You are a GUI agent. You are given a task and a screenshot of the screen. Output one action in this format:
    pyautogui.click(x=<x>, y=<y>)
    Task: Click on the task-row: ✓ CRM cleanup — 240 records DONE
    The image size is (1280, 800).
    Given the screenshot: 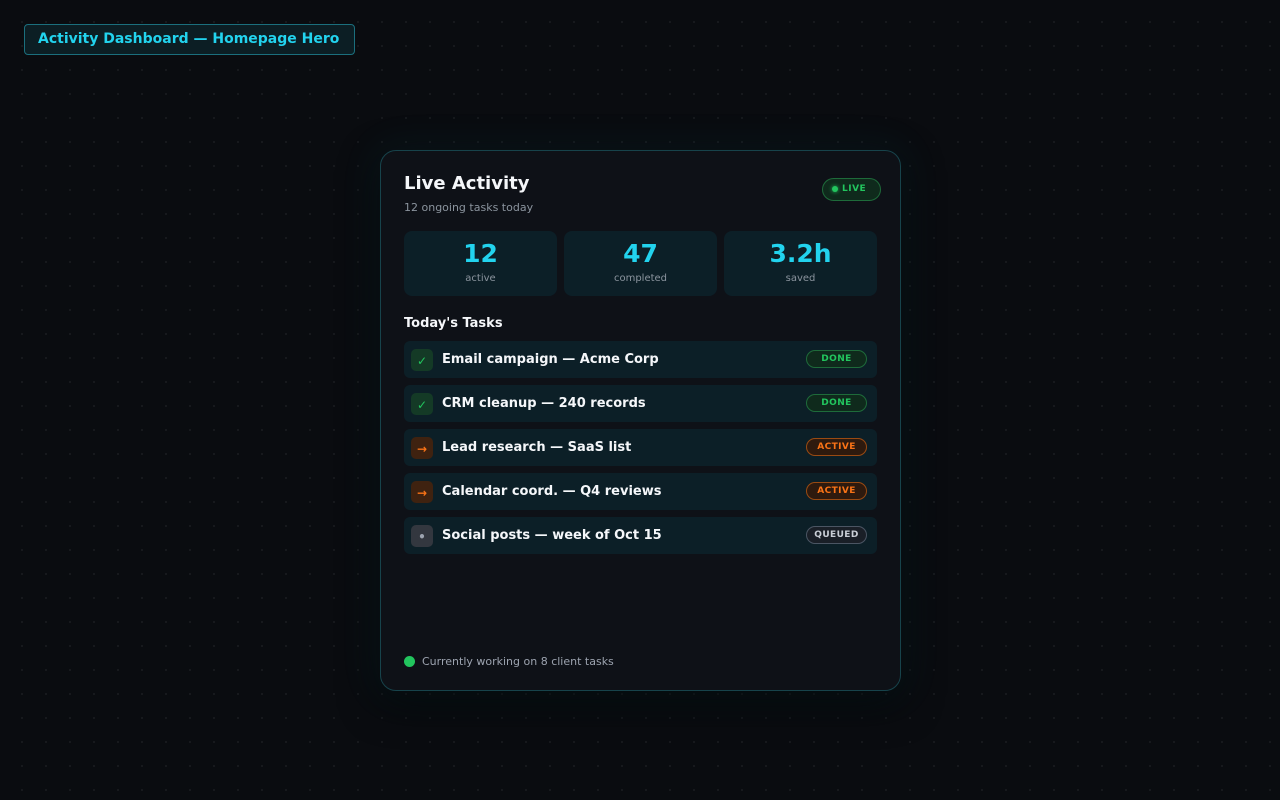 What is the action you would take?
    pyautogui.click(x=640, y=403)
    